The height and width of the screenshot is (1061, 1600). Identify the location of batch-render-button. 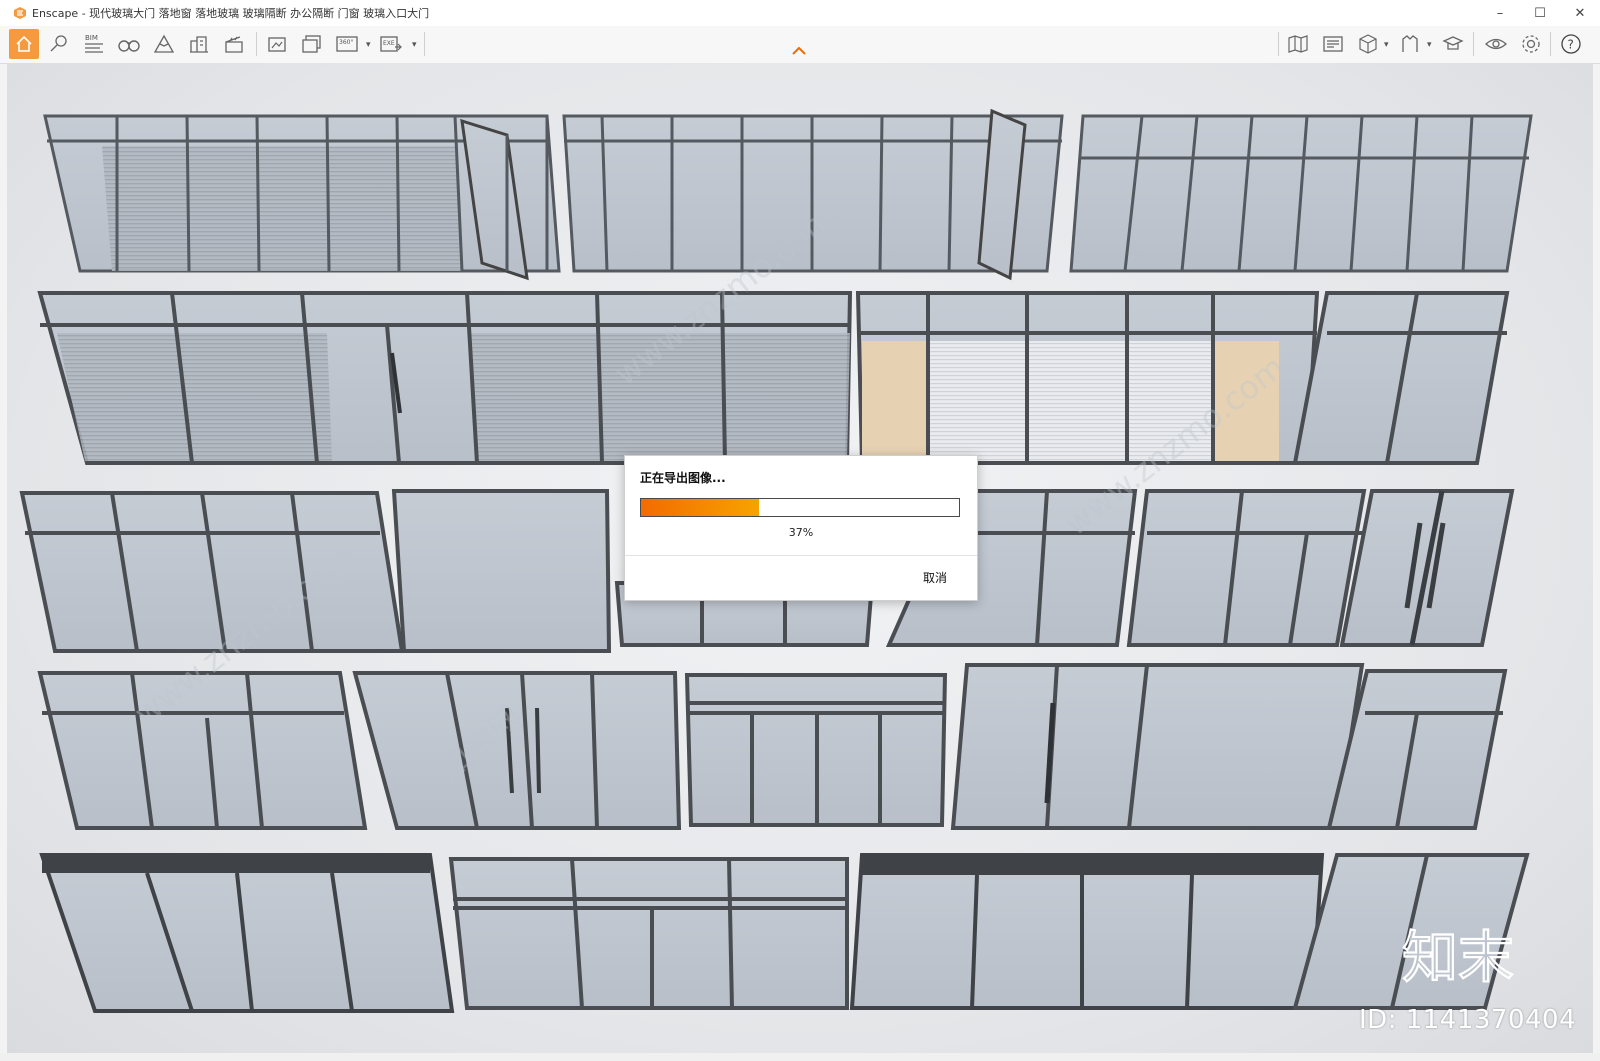
(312, 44).